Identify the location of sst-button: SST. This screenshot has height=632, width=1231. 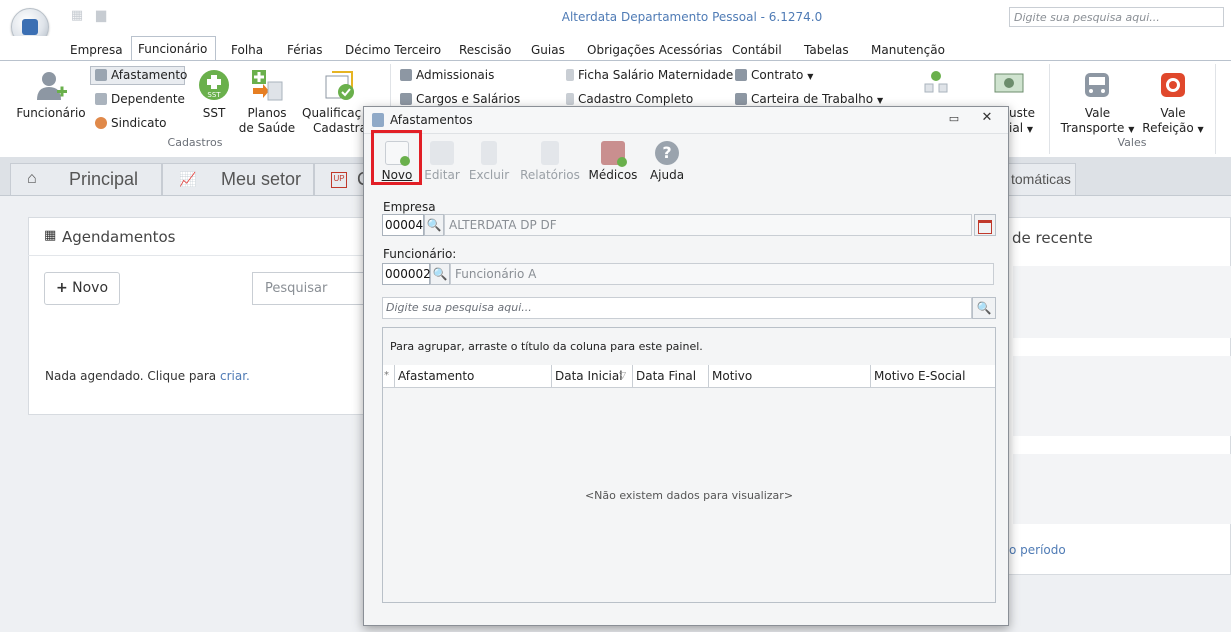
(214, 85).